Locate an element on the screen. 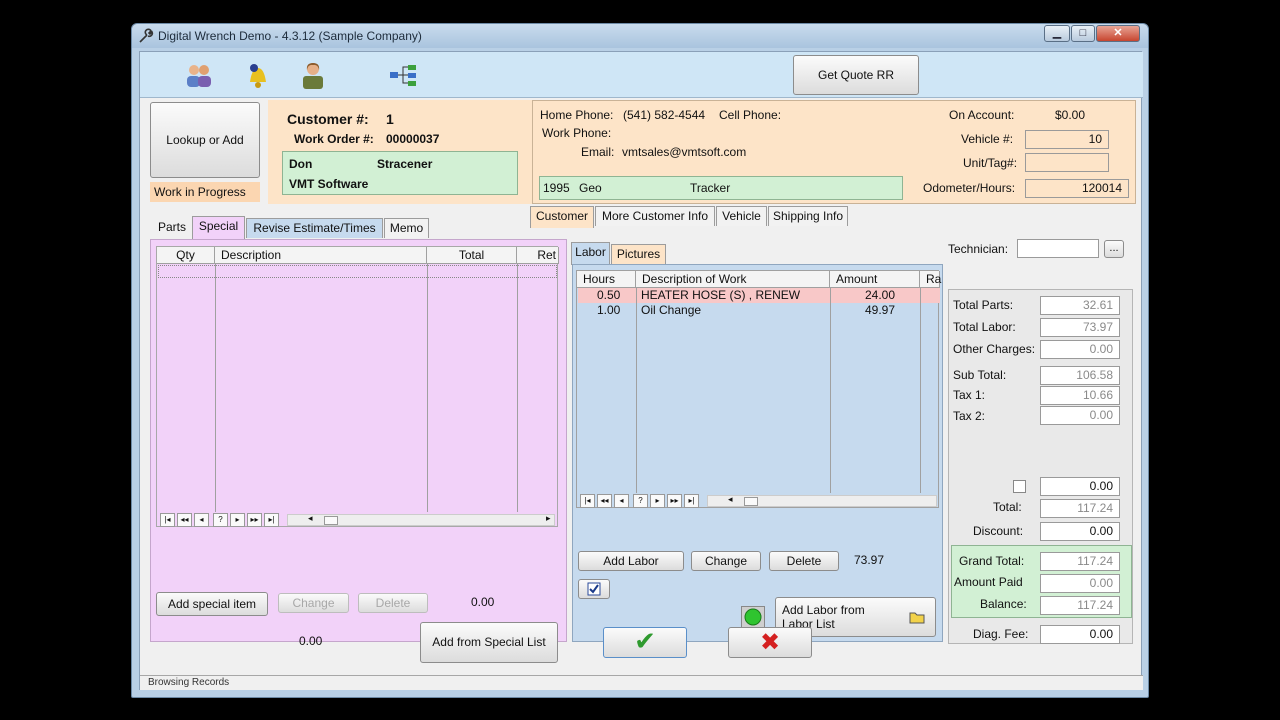 The width and height of the screenshot is (1280, 720). home-phone: (541) 582-4544 is located at coordinates (664, 115).